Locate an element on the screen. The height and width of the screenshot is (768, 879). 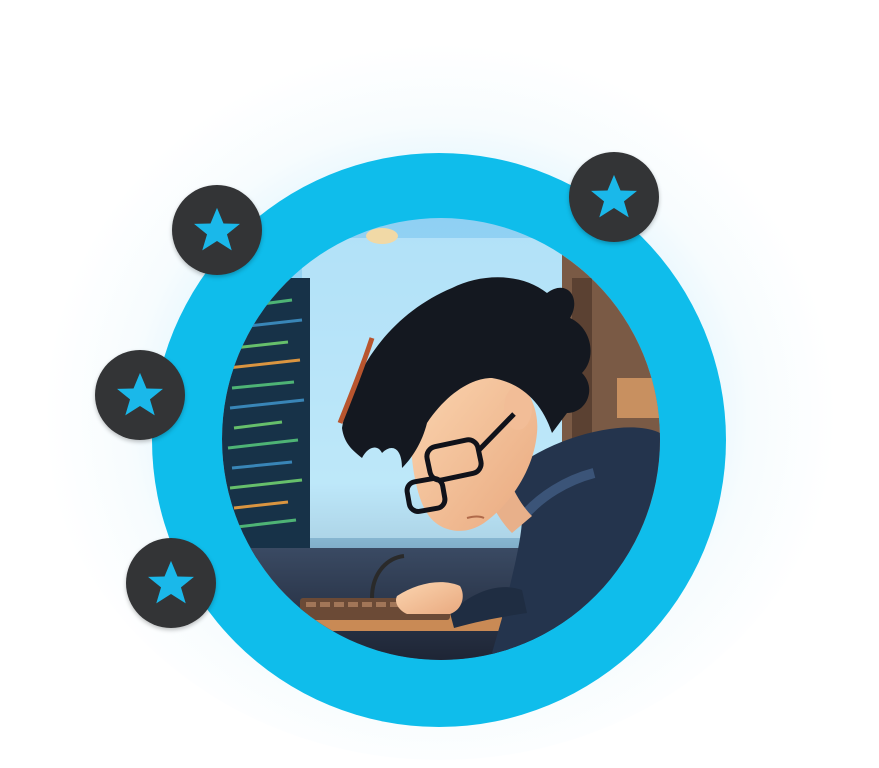
star-badge-top-left is located at coordinates (217, 230).